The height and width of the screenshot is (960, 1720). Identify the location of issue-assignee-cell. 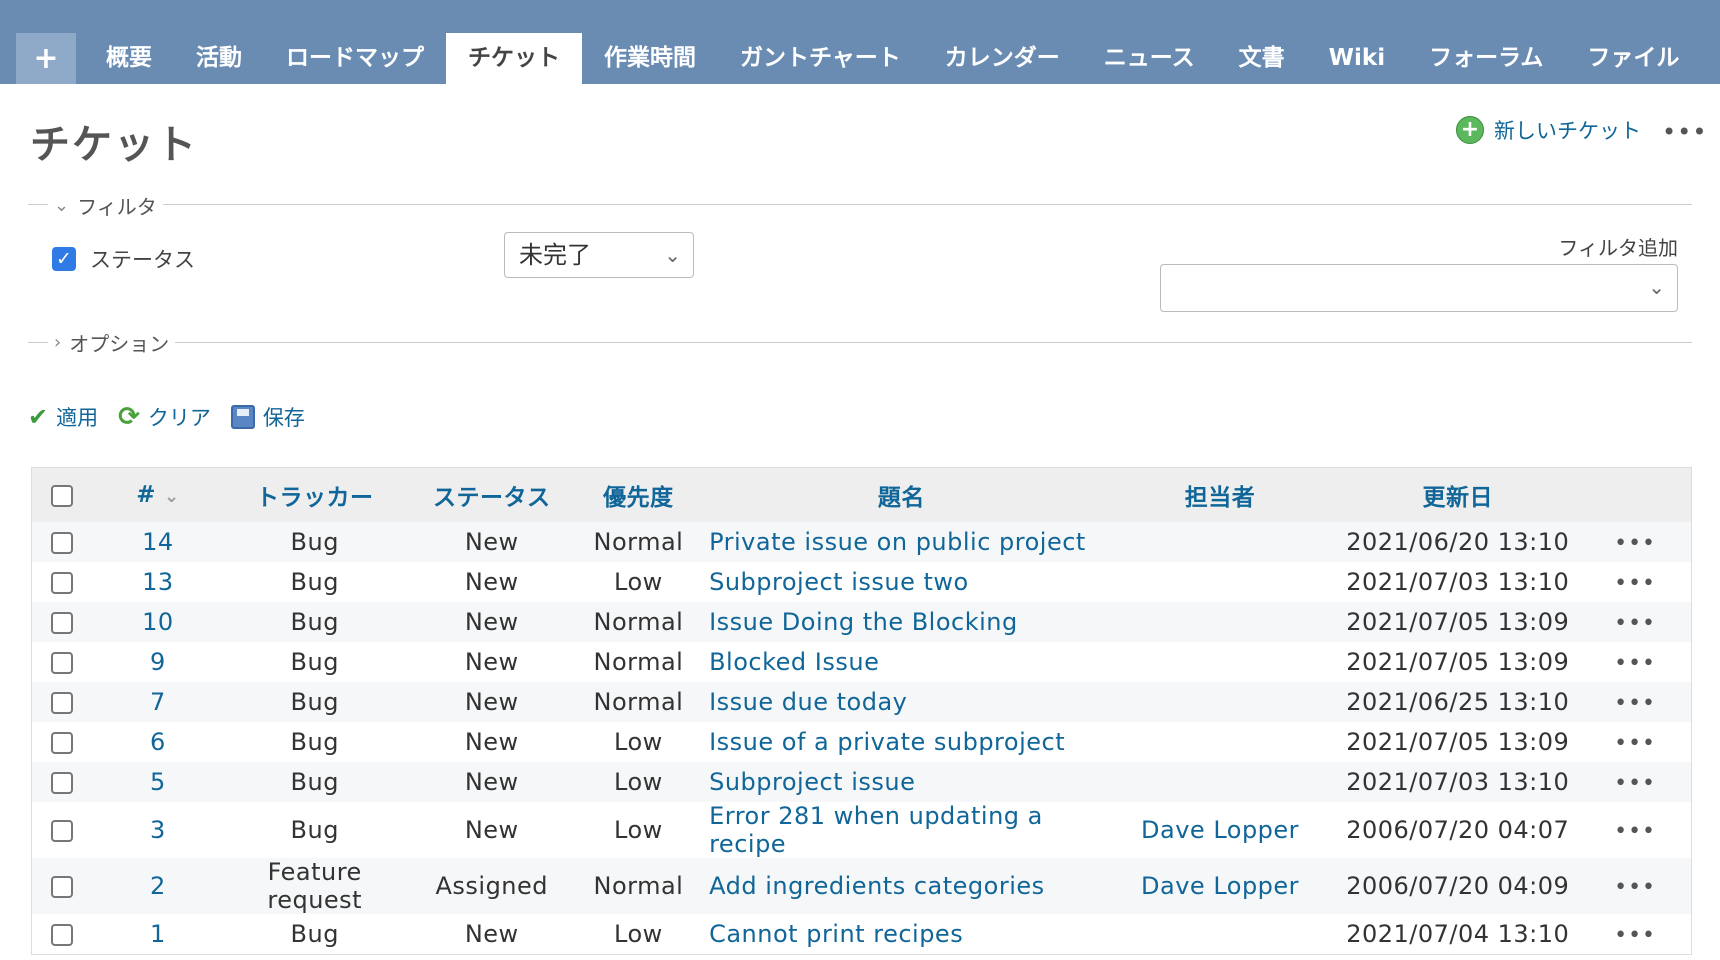
(1220, 622).